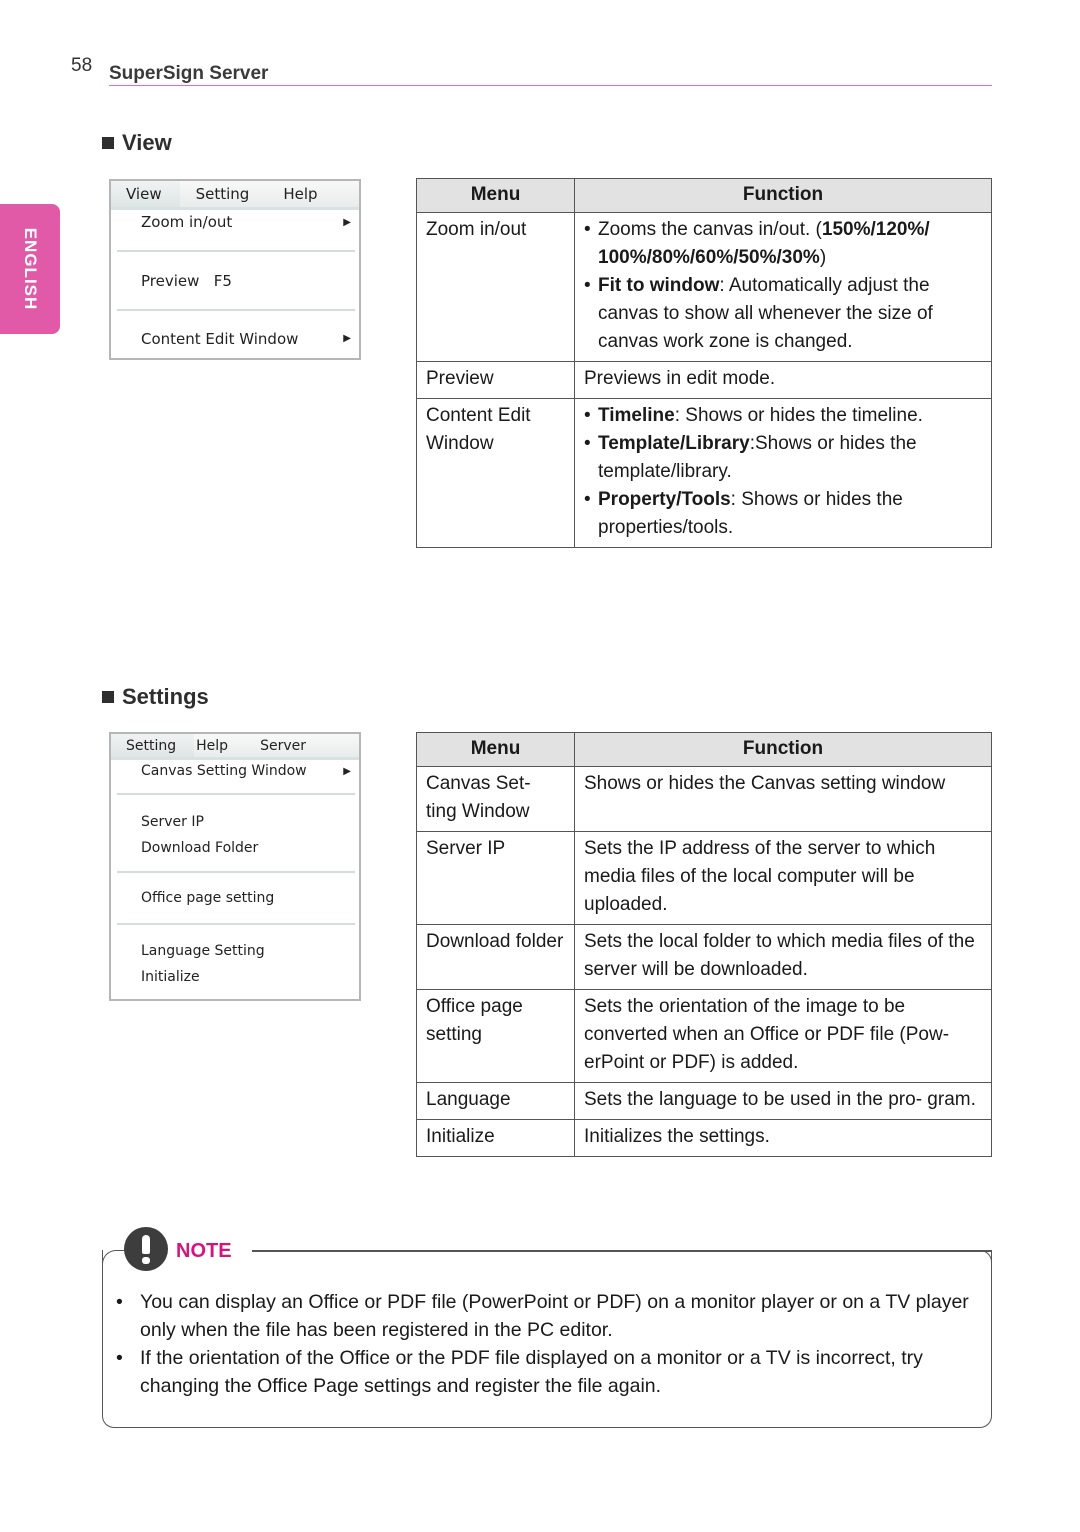  Describe the element at coordinates (495, 1101) in the screenshot. I see `menu-cell: Language` at that location.